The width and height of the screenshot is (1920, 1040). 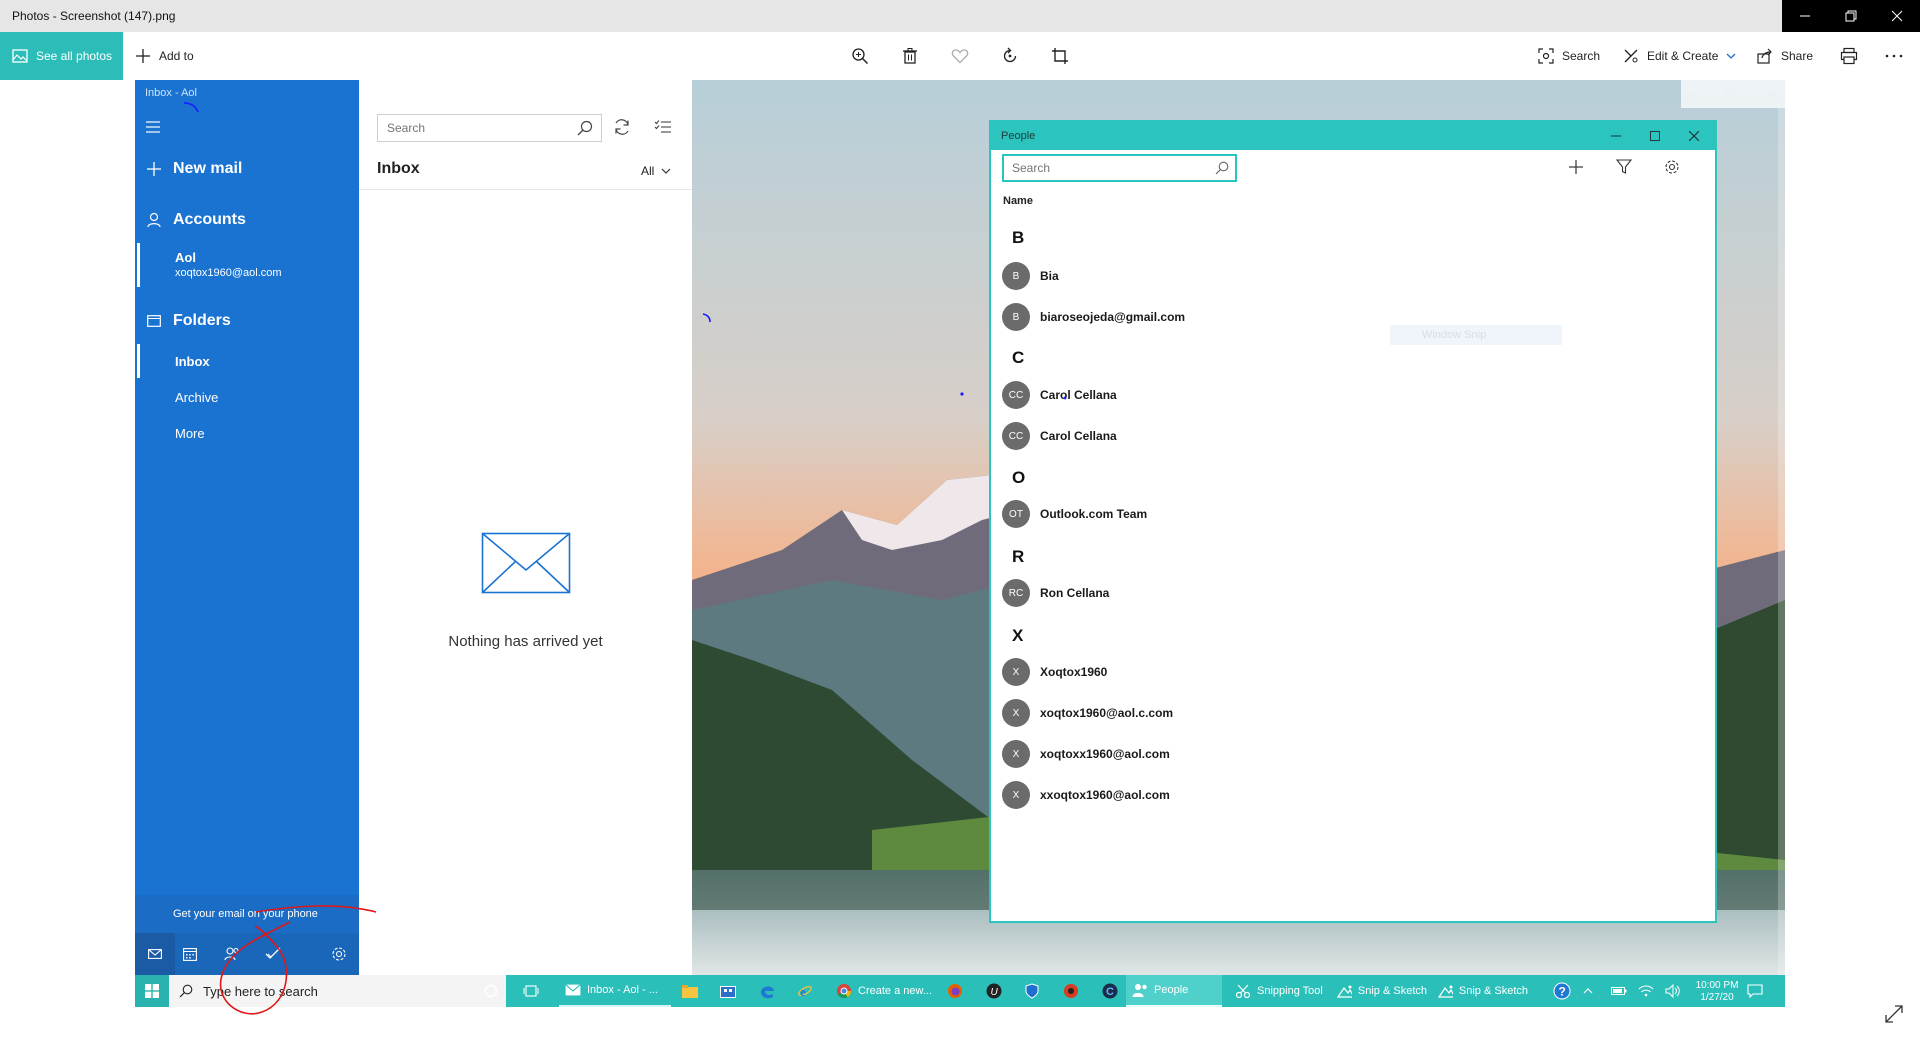 I want to click on see-all-photos-button: See all photos, so click(x=61, y=56).